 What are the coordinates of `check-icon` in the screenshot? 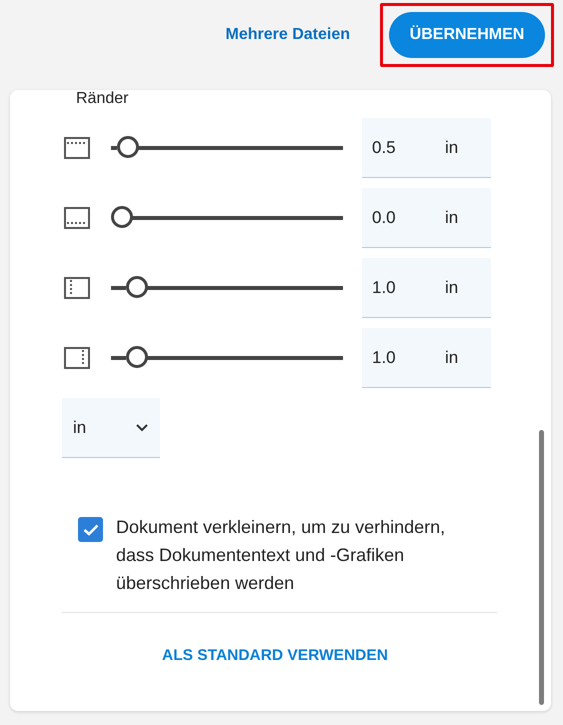 It's located at (90, 530).